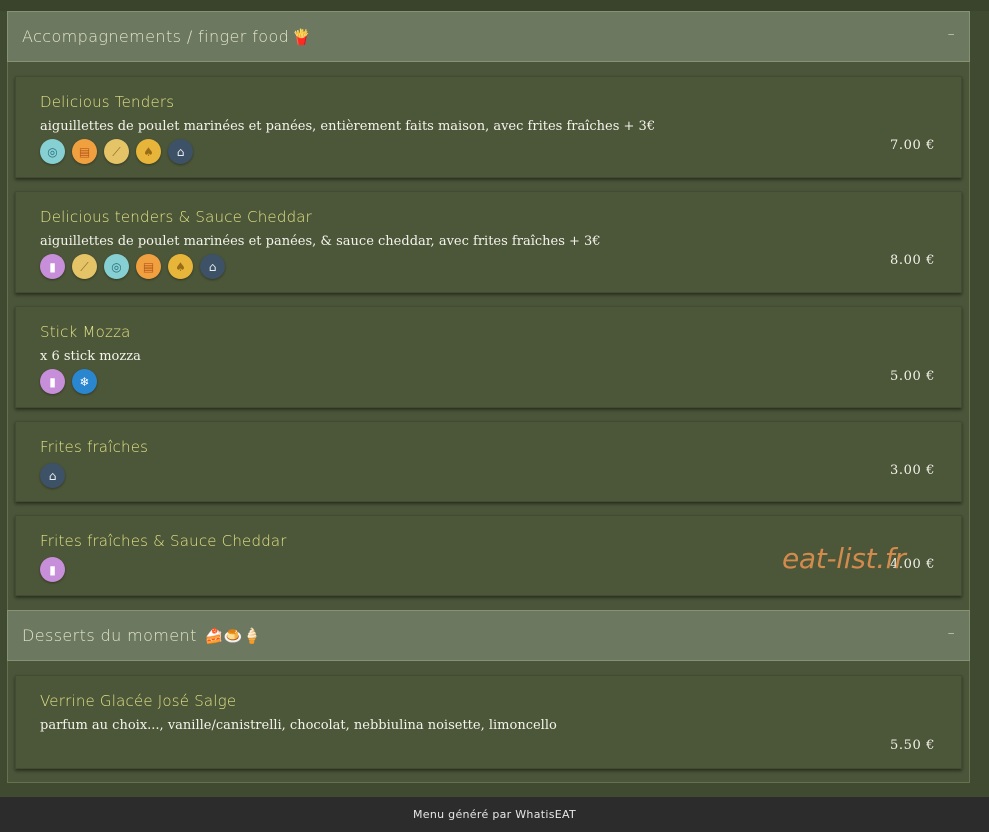 Image resolution: width=989 pixels, height=832 pixels. What do you see at coordinates (488, 357) in the screenshot?
I see `menu-item-card: Stick Mozza x 6 stick mozza ▮ ❄ 5.00 €` at bounding box center [488, 357].